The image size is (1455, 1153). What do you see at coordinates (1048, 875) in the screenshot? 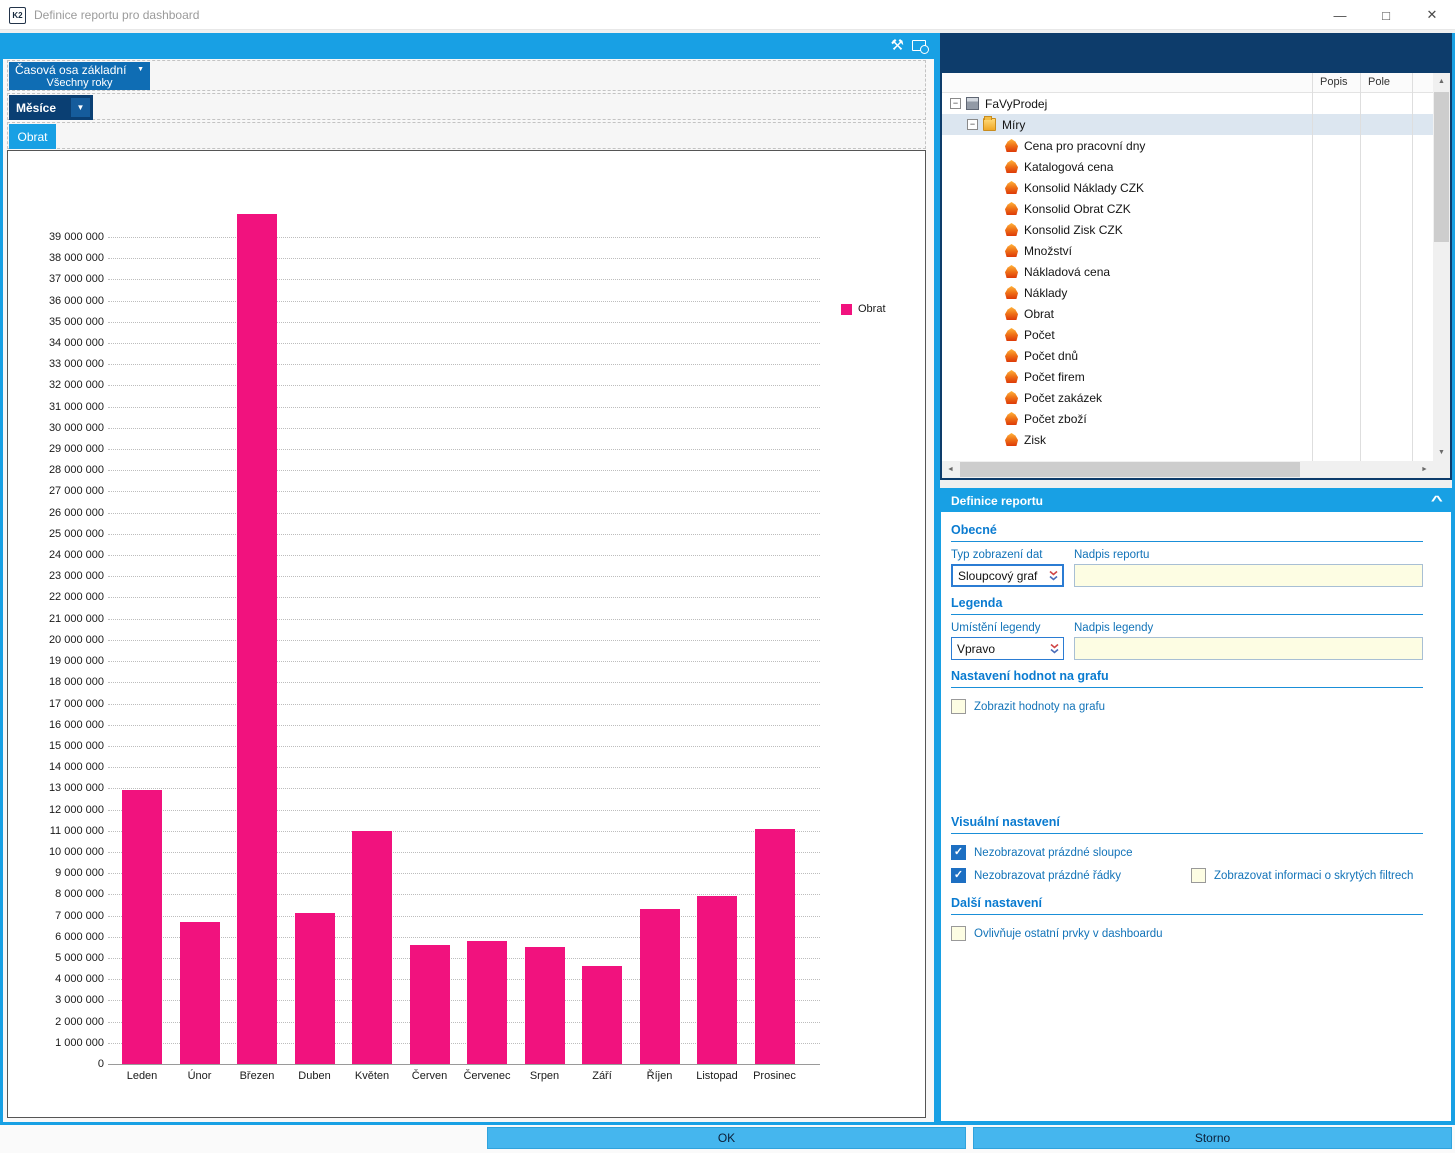
I see `checkbox-label: Nezobrazovat prázdné řádky` at bounding box center [1048, 875].